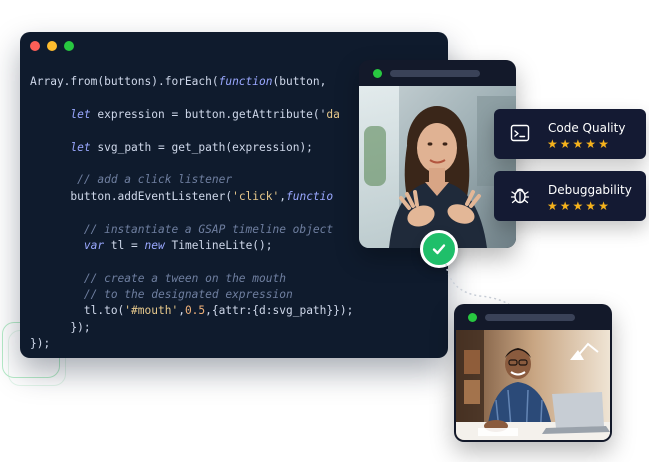 Image resolution: width=649 pixels, height=462 pixels. What do you see at coordinates (35, 46) in the screenshot?
I see `close-dot-icon` at bounding box center [35, 46].